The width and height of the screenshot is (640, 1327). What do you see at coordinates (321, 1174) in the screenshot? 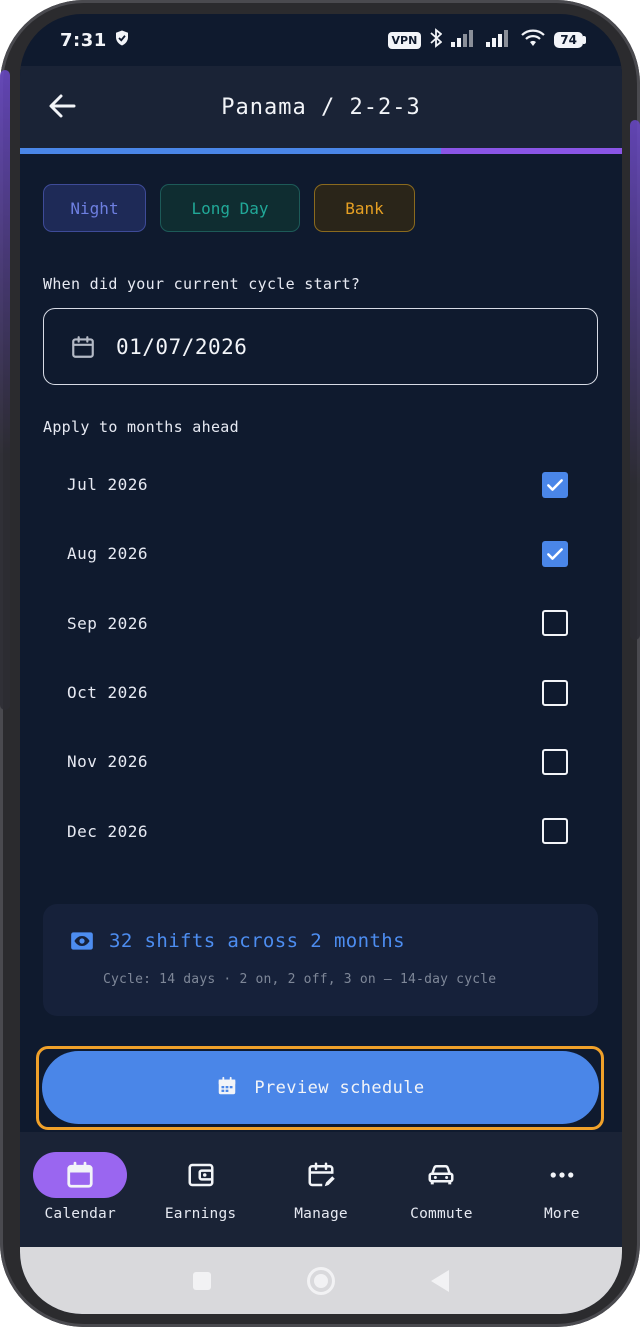
I see `calendar-edit-icon` at bounding box center [321, 1174].